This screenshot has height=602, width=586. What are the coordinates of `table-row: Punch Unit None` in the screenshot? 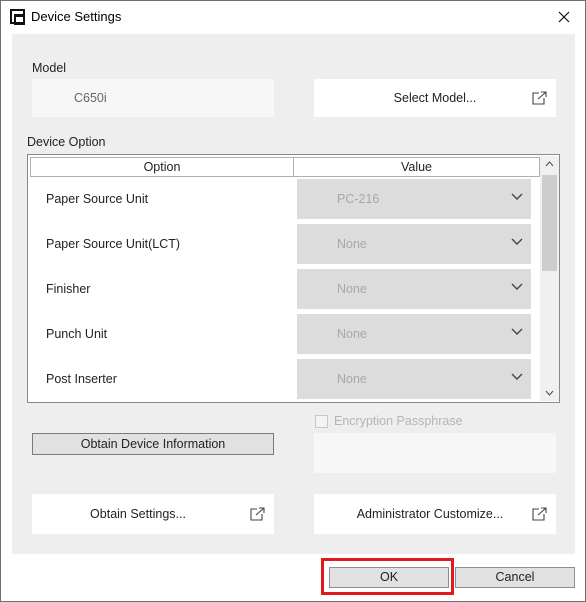 It's located at (284, 334).